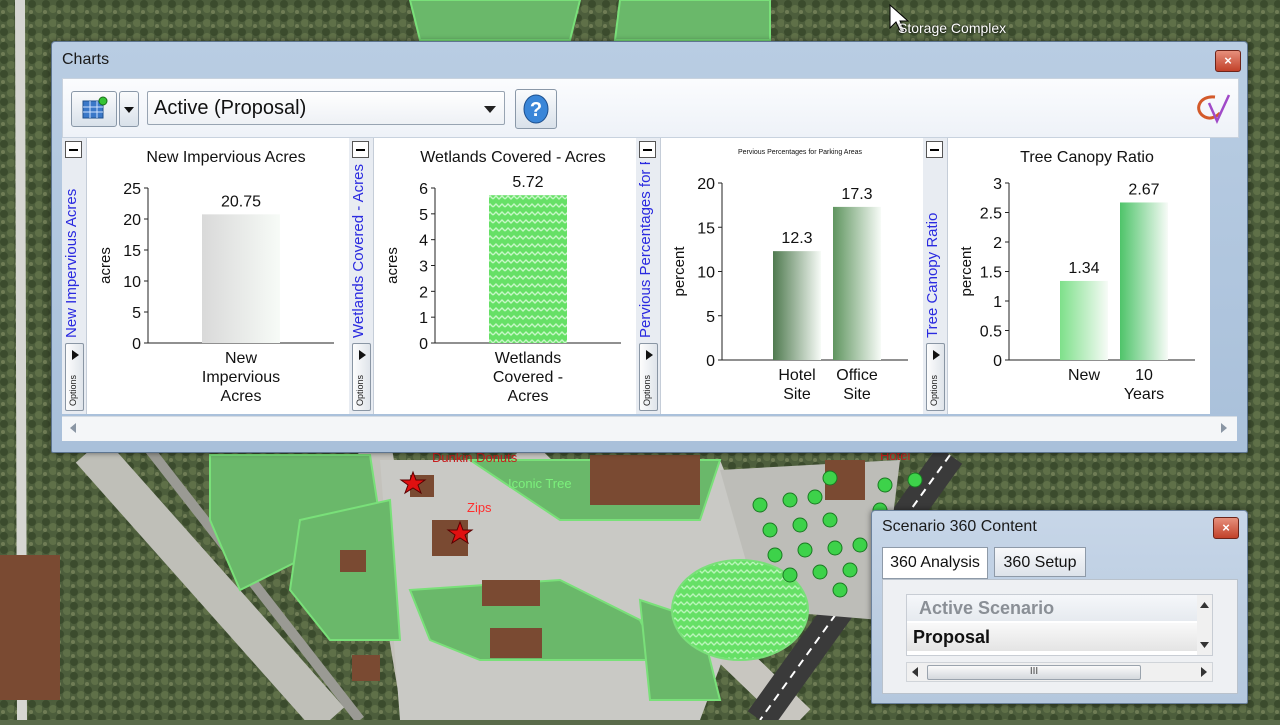  I want to click on bar-10-years, so click(1144, 281).